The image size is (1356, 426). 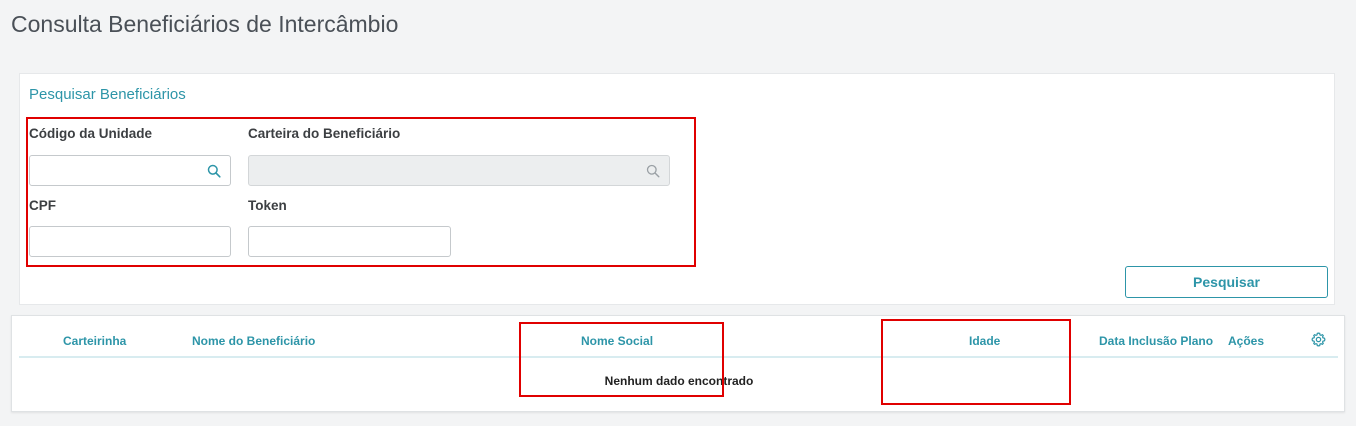 What do you see at coordinates (267, 205) in the screenshot?
I see `token-label: Token` at bounding box center [267, 205].